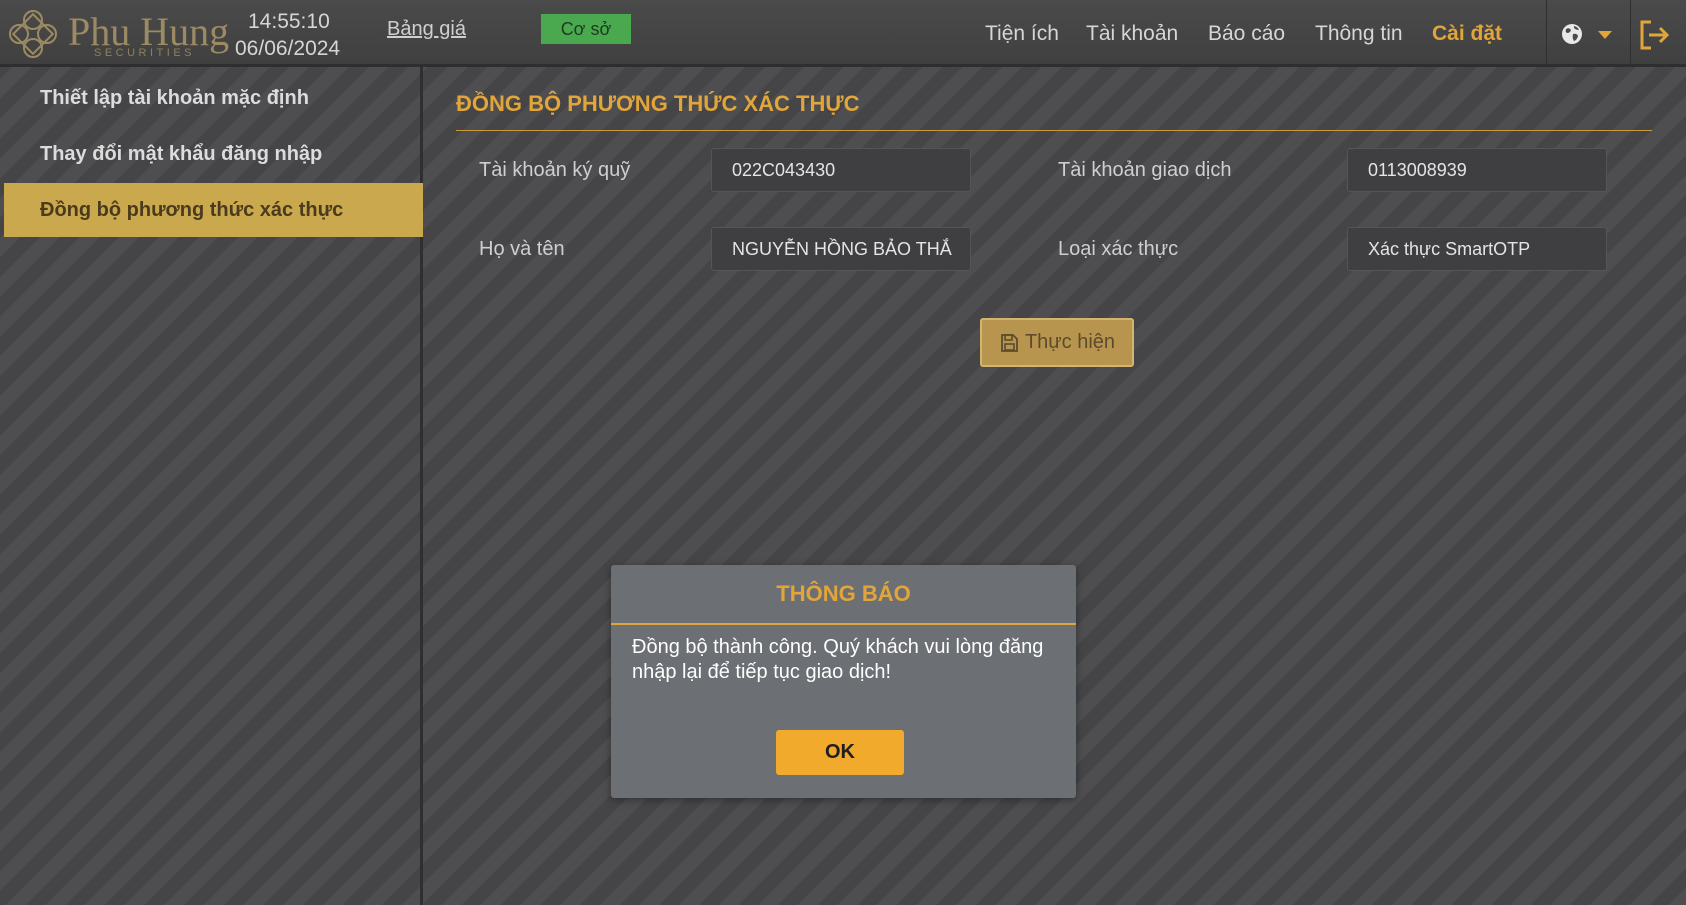  What do you see at coordinates (1132, 34) in the screenshot?
I see `nav-item-account: Tài khoản` at bounding box center [1132, 34].